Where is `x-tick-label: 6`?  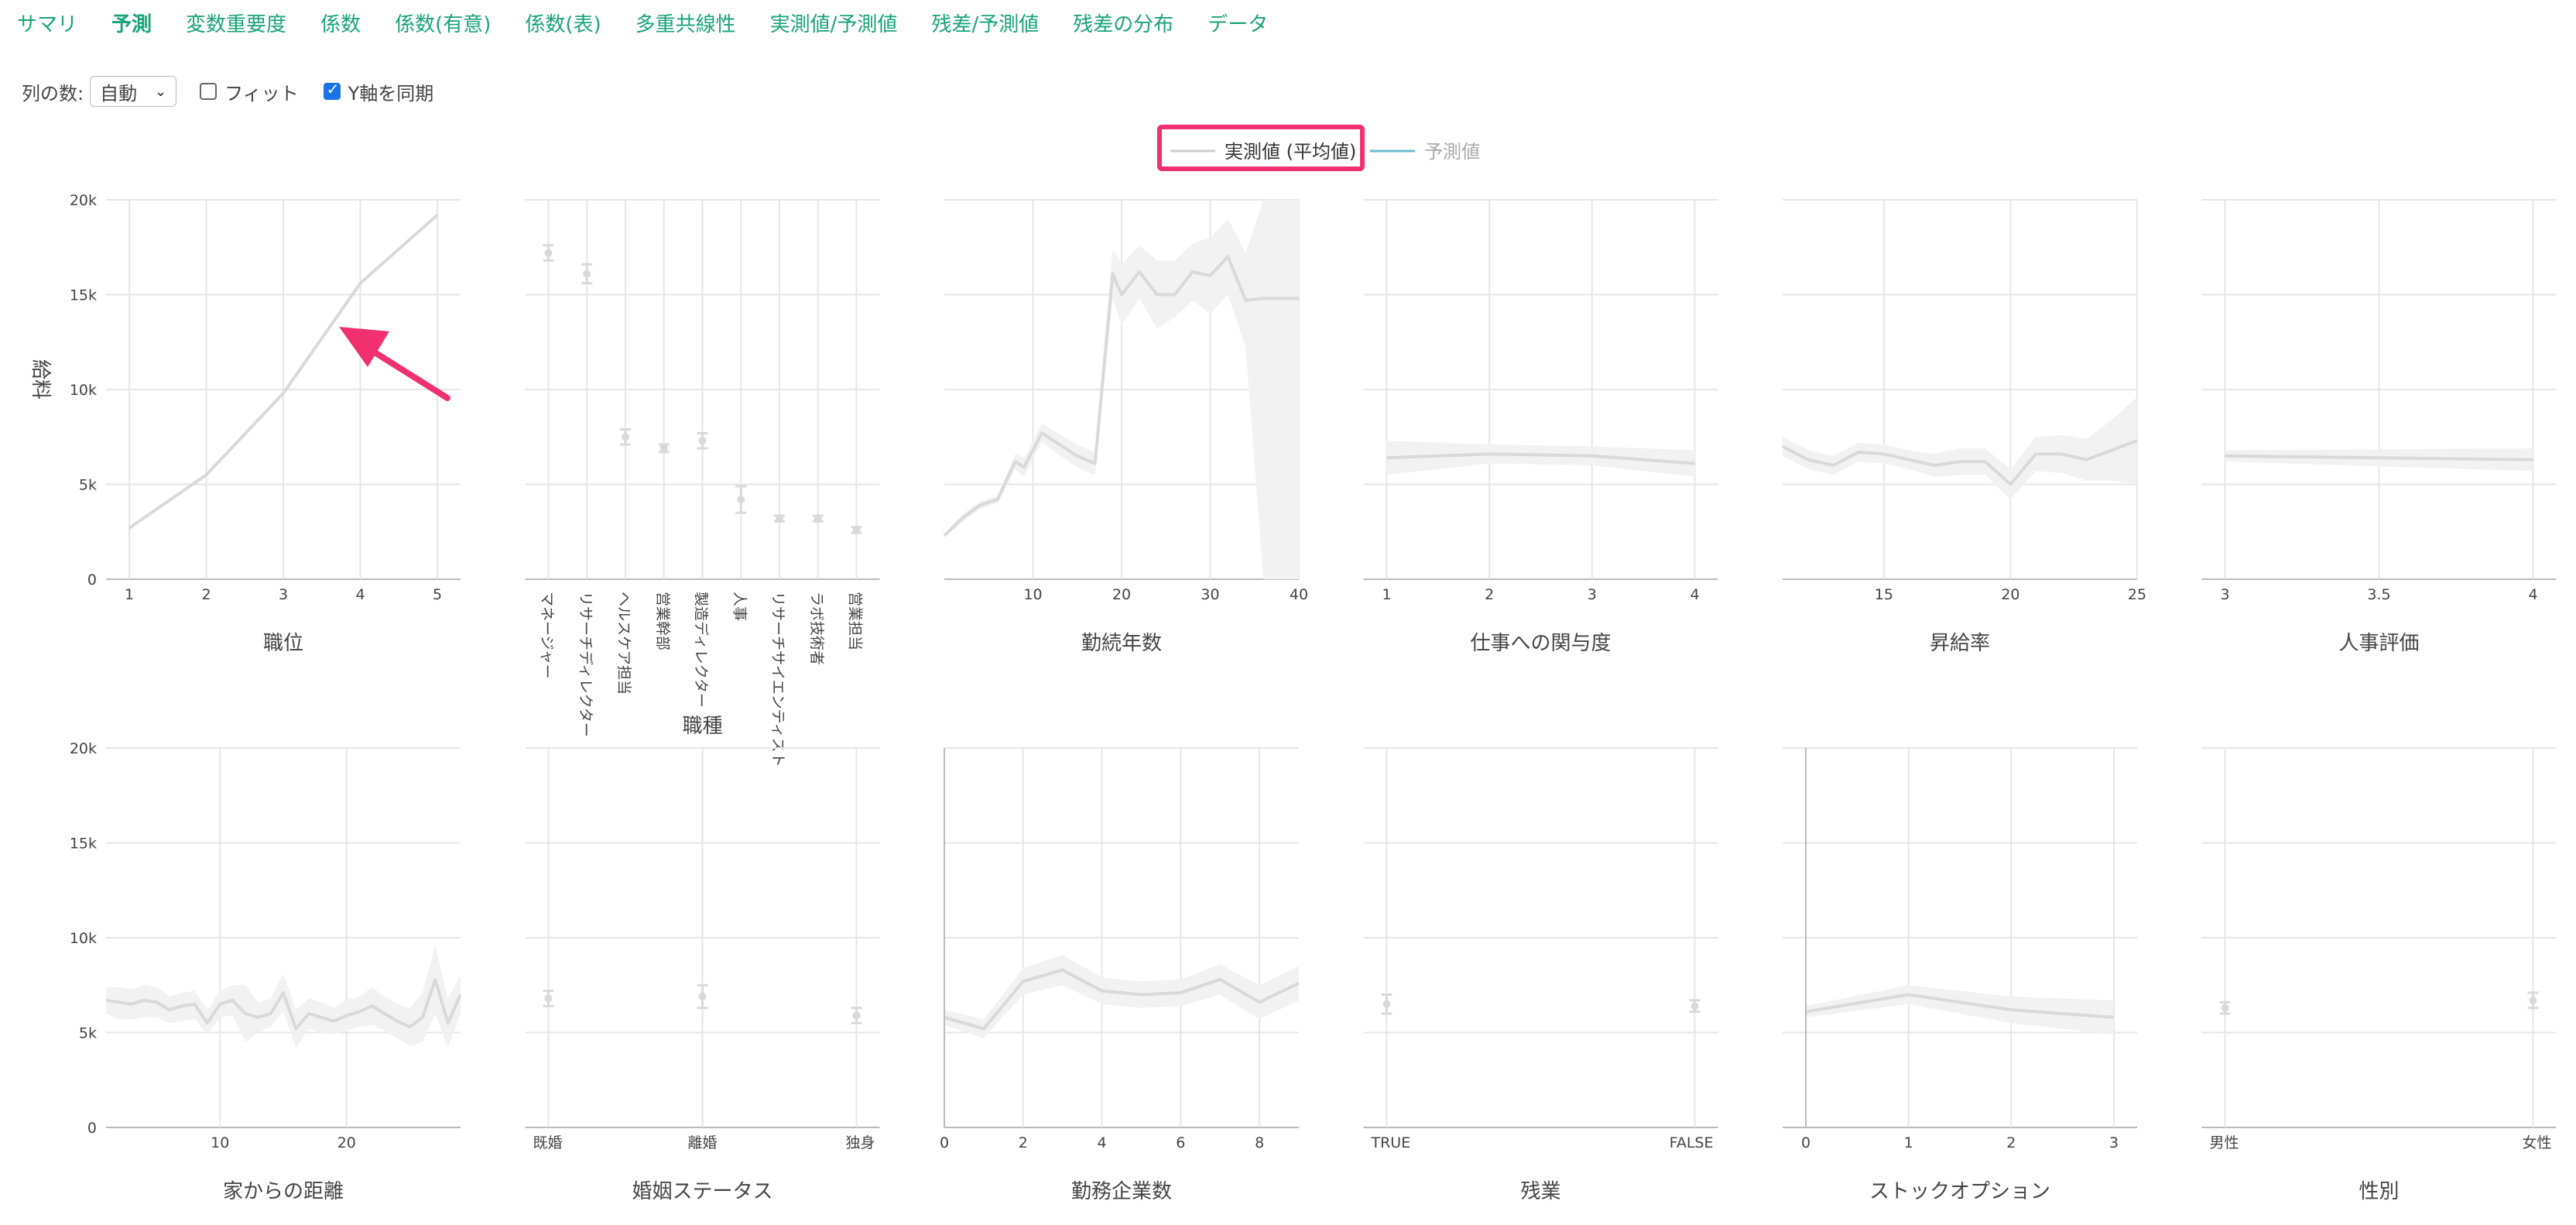 x-tick-label: 6 is located at coordinates (1180, 1142).